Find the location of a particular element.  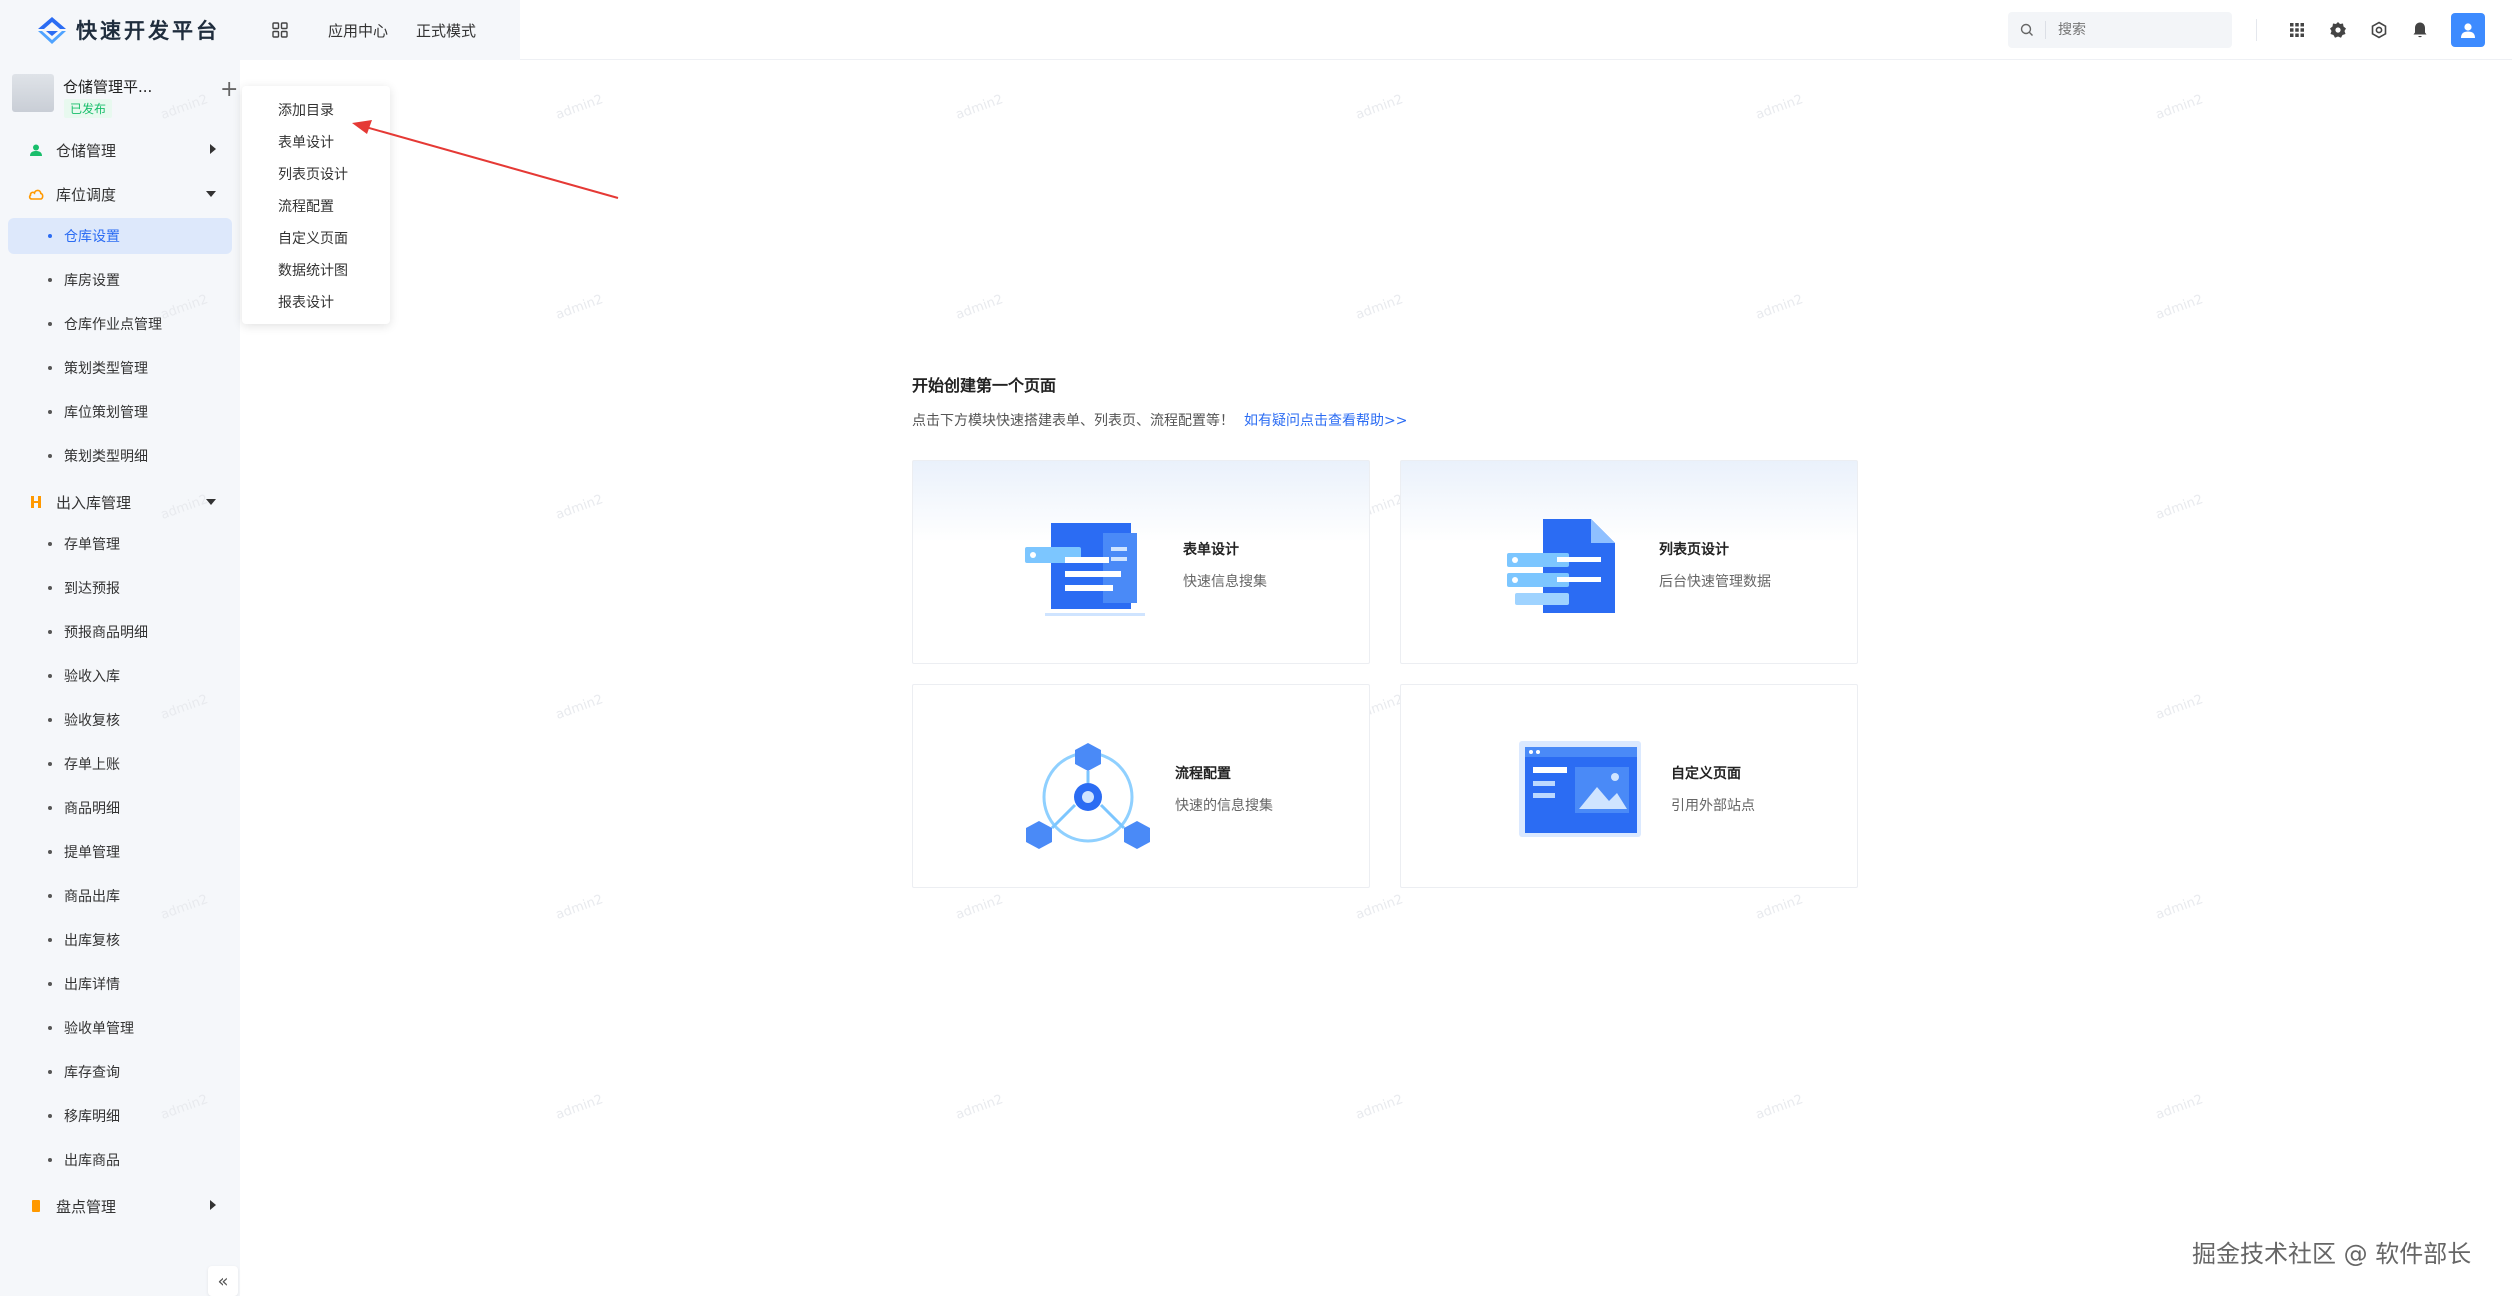

sidebar-item: 仓库作业点管理 is located at coordinates (120, 324).